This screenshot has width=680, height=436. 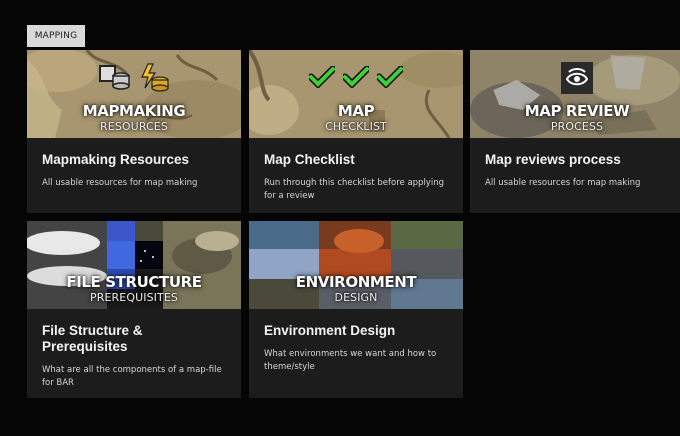 What do you see at coordinates (134, 94) in the screenshot?
I see `card-hero-image: MAPMAKING RESOURCES` at bounding box center [134, 94].